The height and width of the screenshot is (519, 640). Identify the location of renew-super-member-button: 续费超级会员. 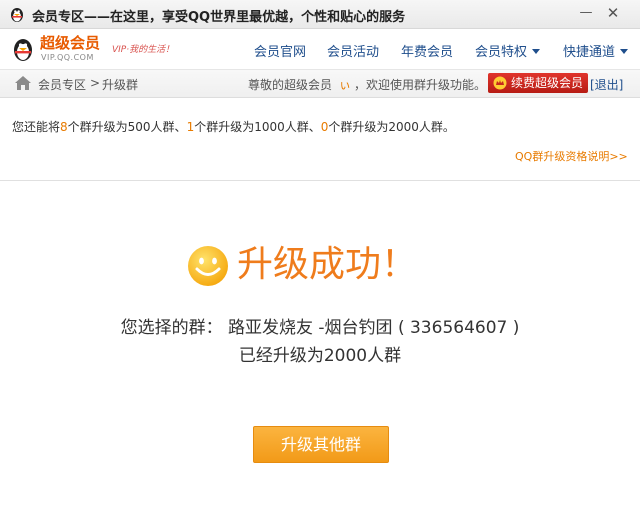
(538, 83).